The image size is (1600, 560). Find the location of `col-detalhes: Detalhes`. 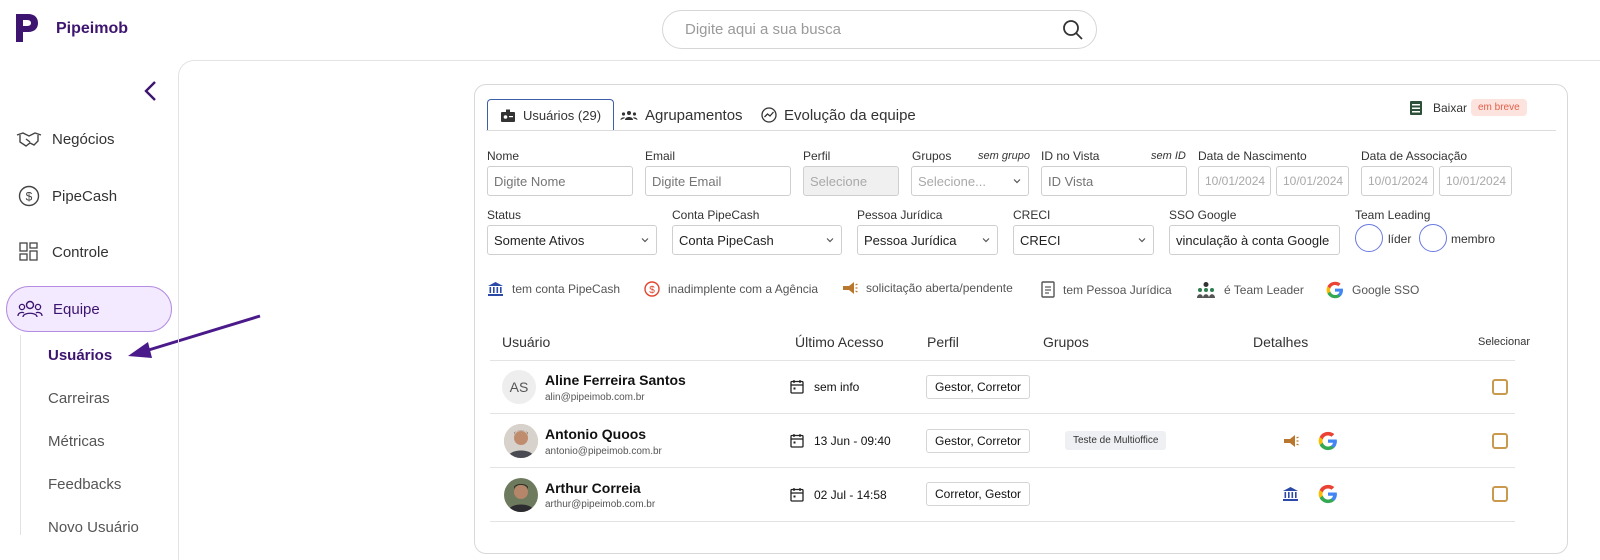

col-detalhes: Detalhes is located at coordinates (1280, 342).